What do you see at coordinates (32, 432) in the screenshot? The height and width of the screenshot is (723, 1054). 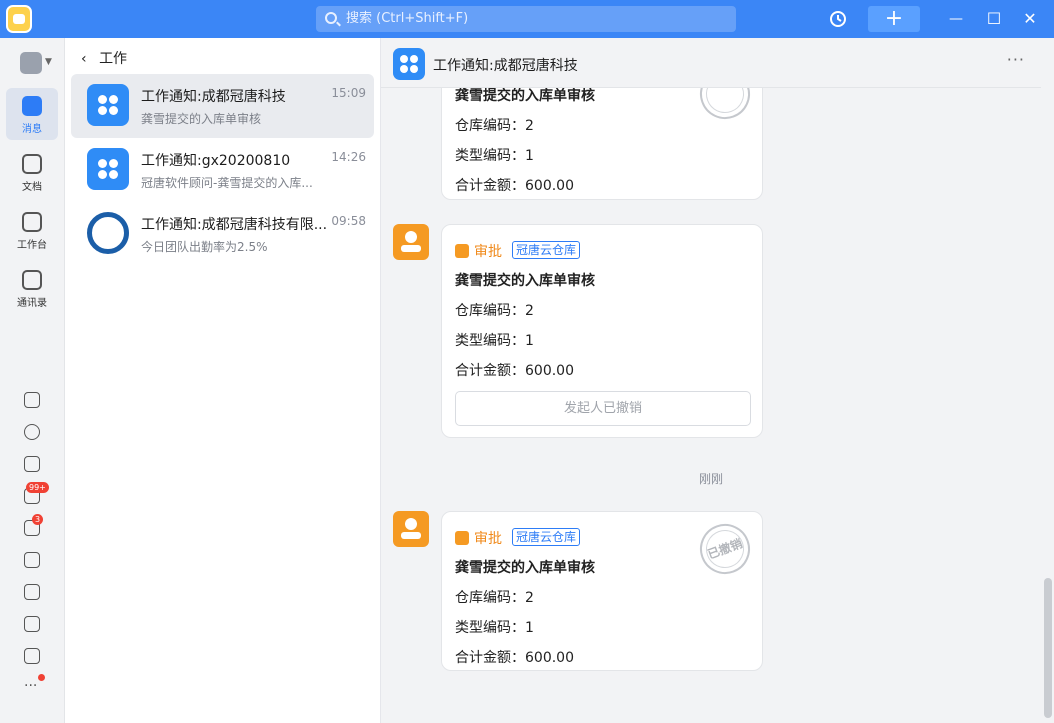 I see `cloud-icon` at bounding box center [32, 432].